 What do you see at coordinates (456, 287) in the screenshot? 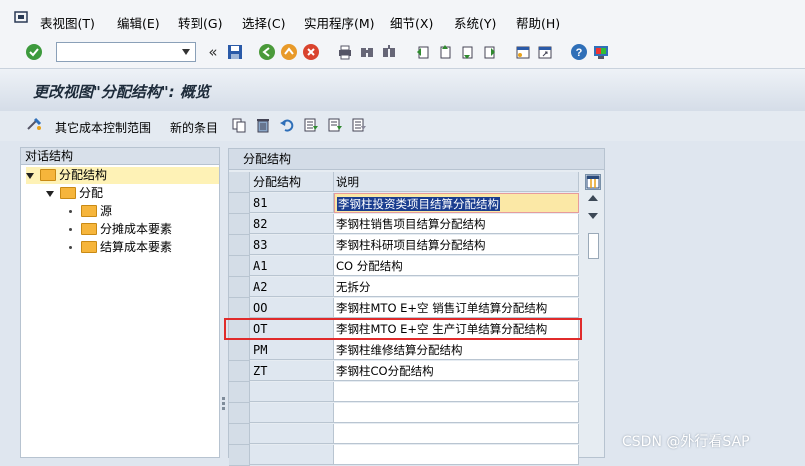
I see `cell-description: 无拆分` at bounding box center [456, 287].